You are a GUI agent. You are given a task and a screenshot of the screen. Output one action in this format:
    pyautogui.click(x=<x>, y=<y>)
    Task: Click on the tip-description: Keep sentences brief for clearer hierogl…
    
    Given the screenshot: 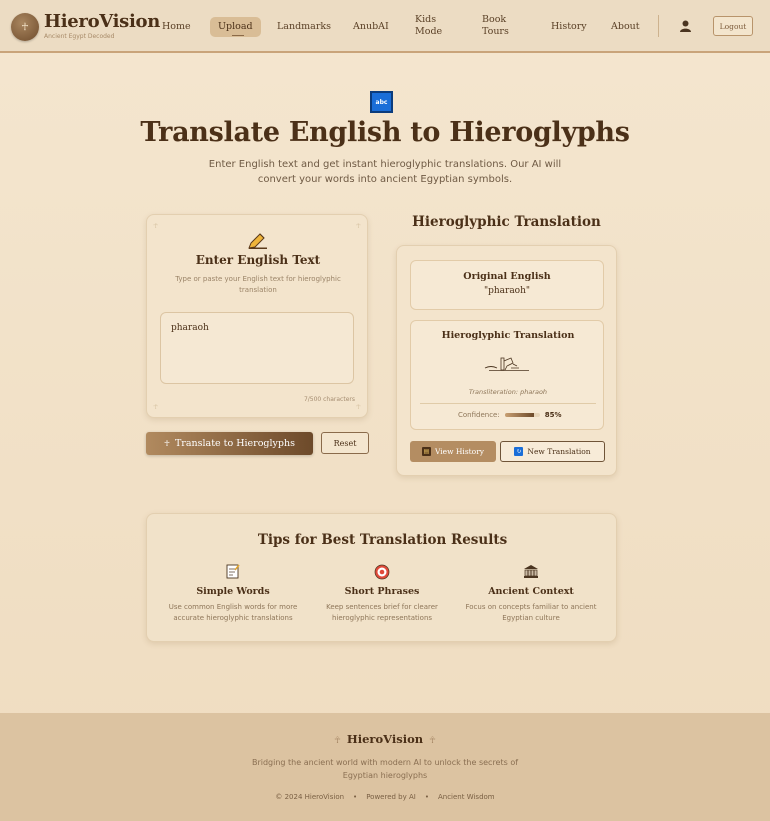 What is the action you would take?
    pyautogui.click(x=382, y=612)
    